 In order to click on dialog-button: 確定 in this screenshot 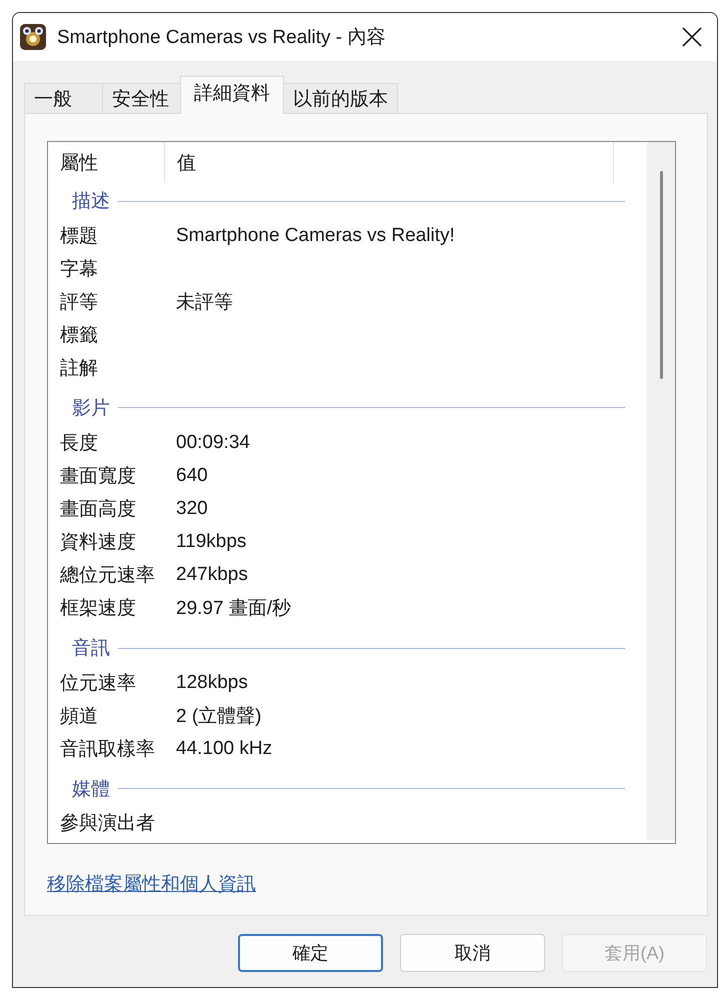, I will do `click(310, 953)`.